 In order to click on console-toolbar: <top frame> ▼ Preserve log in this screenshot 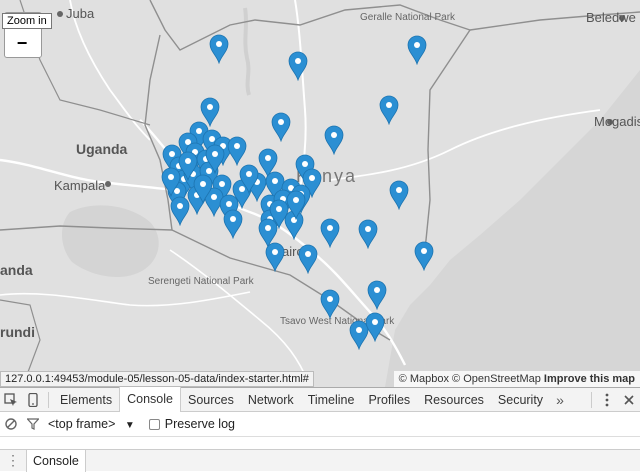, I will do `click(320, 424)`.